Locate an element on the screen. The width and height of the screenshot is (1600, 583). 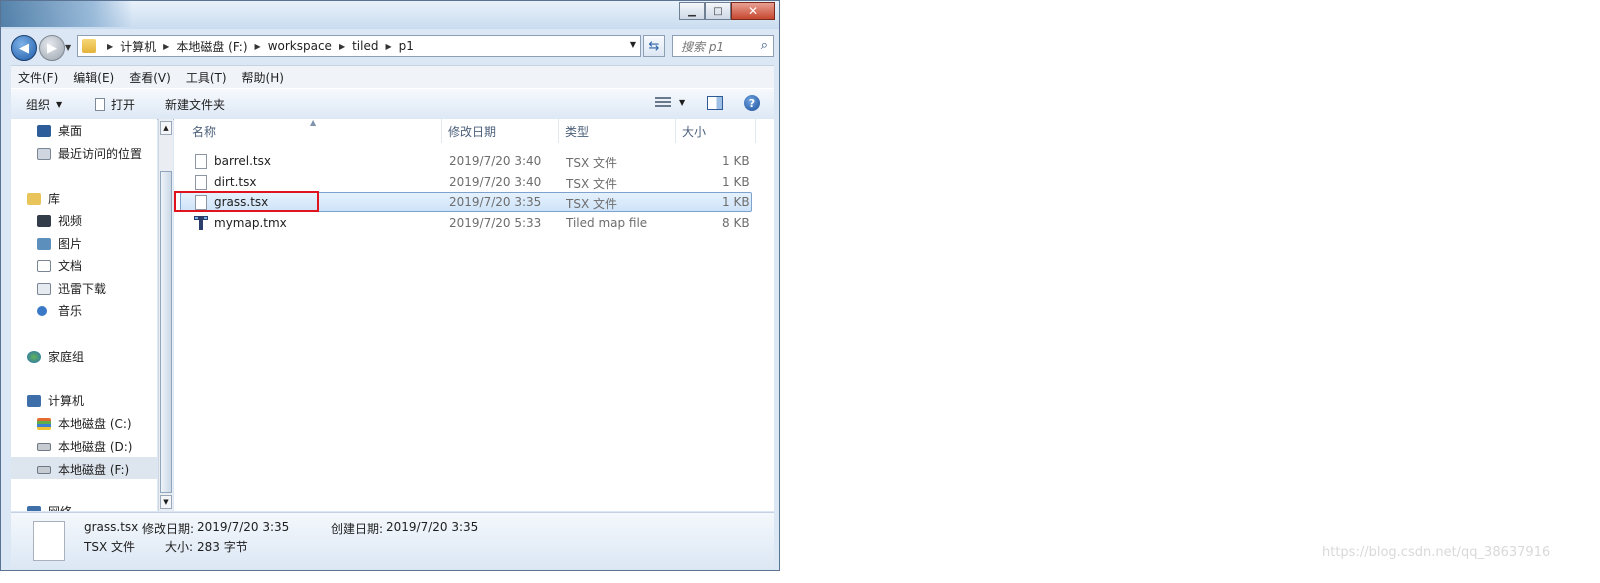
open-button: 打开 is located at coordinates (115, 104).